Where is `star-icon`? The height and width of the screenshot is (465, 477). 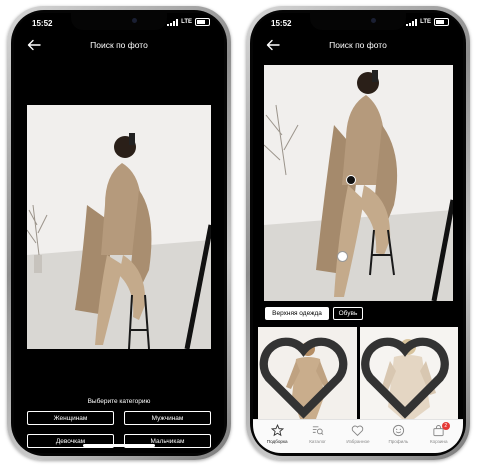
star-icon is located at coordinates (277, 430).